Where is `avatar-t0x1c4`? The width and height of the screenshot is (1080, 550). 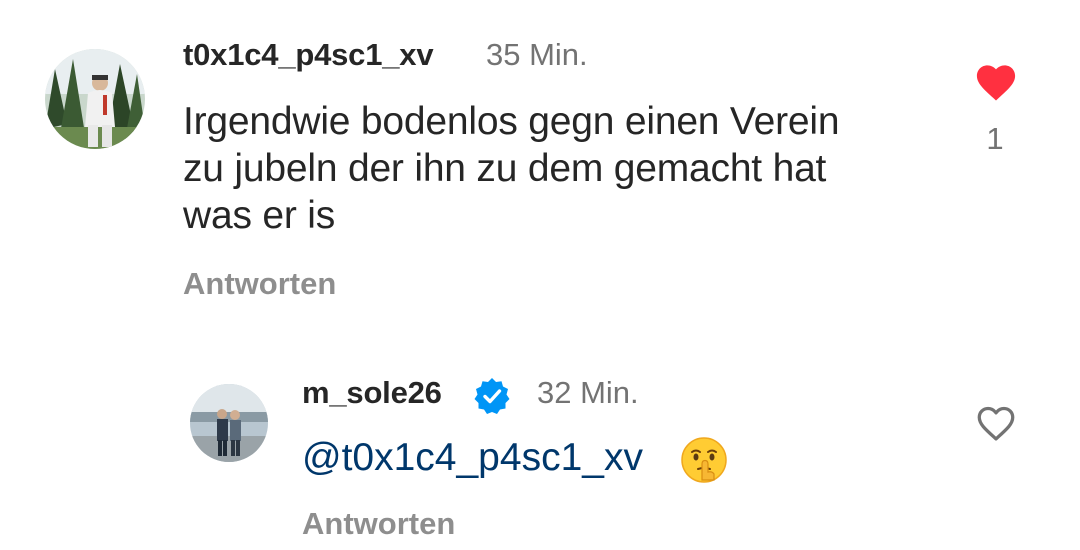 avatar-t0x1c4 is located at coordinates (95, 99).